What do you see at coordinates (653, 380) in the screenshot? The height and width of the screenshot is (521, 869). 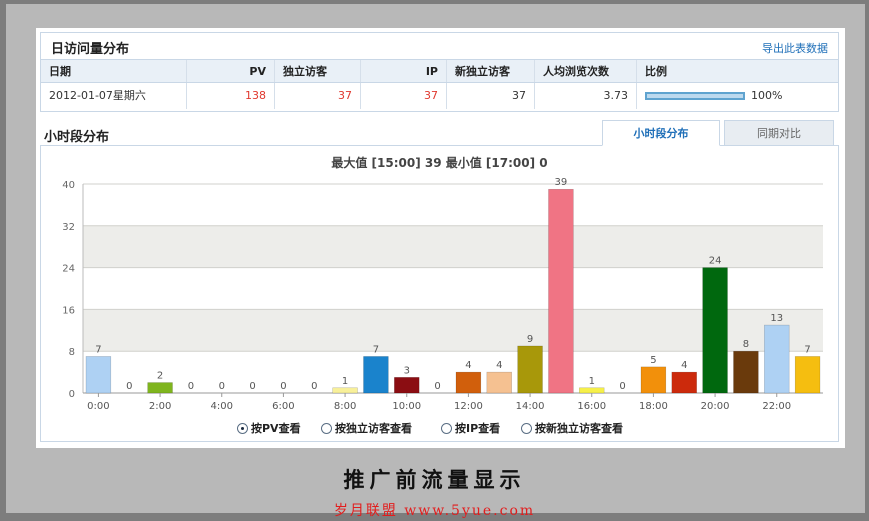 I see `bar-18:00` at bounding box center [653, 380].